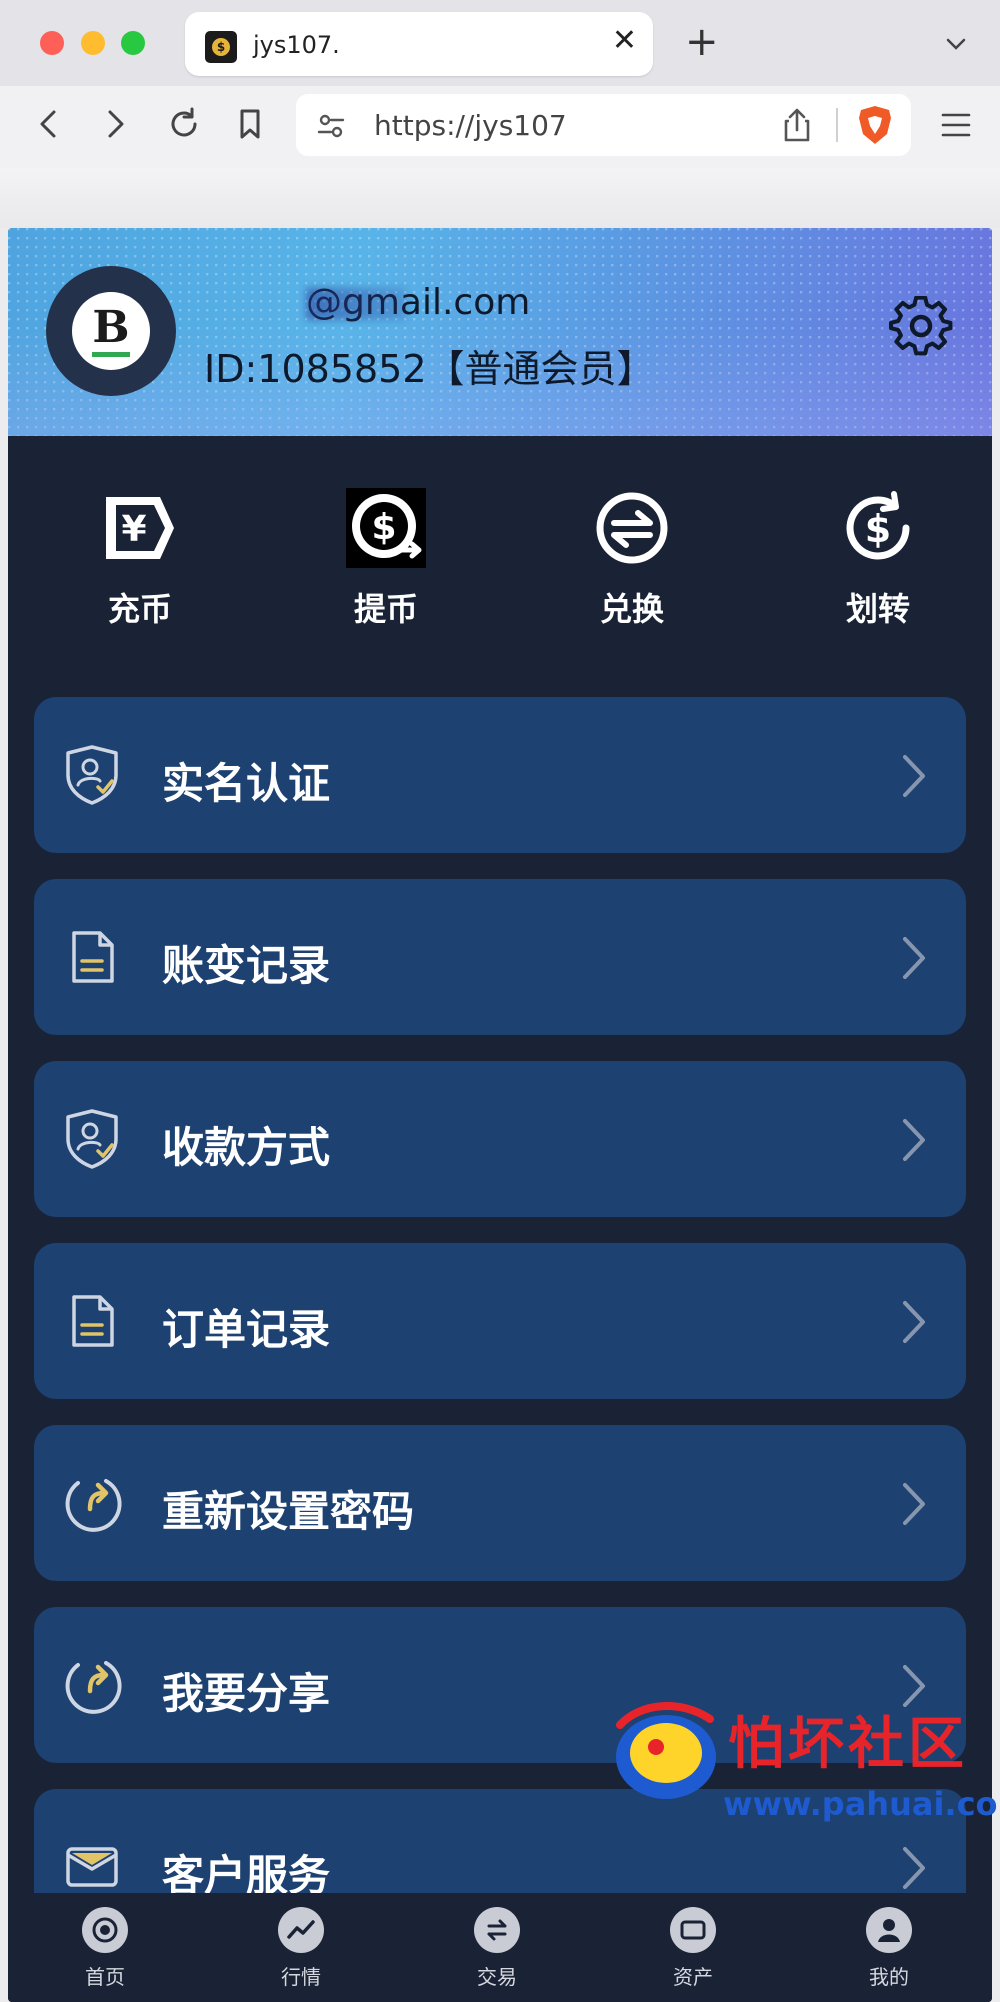 This screenshot has width=1000, height=2002. What do you see at coordinates (500, 1503) in the screenshot?
I see `menu-item-reset-password: 重新设置密码` at bounding box center [500, 1503].